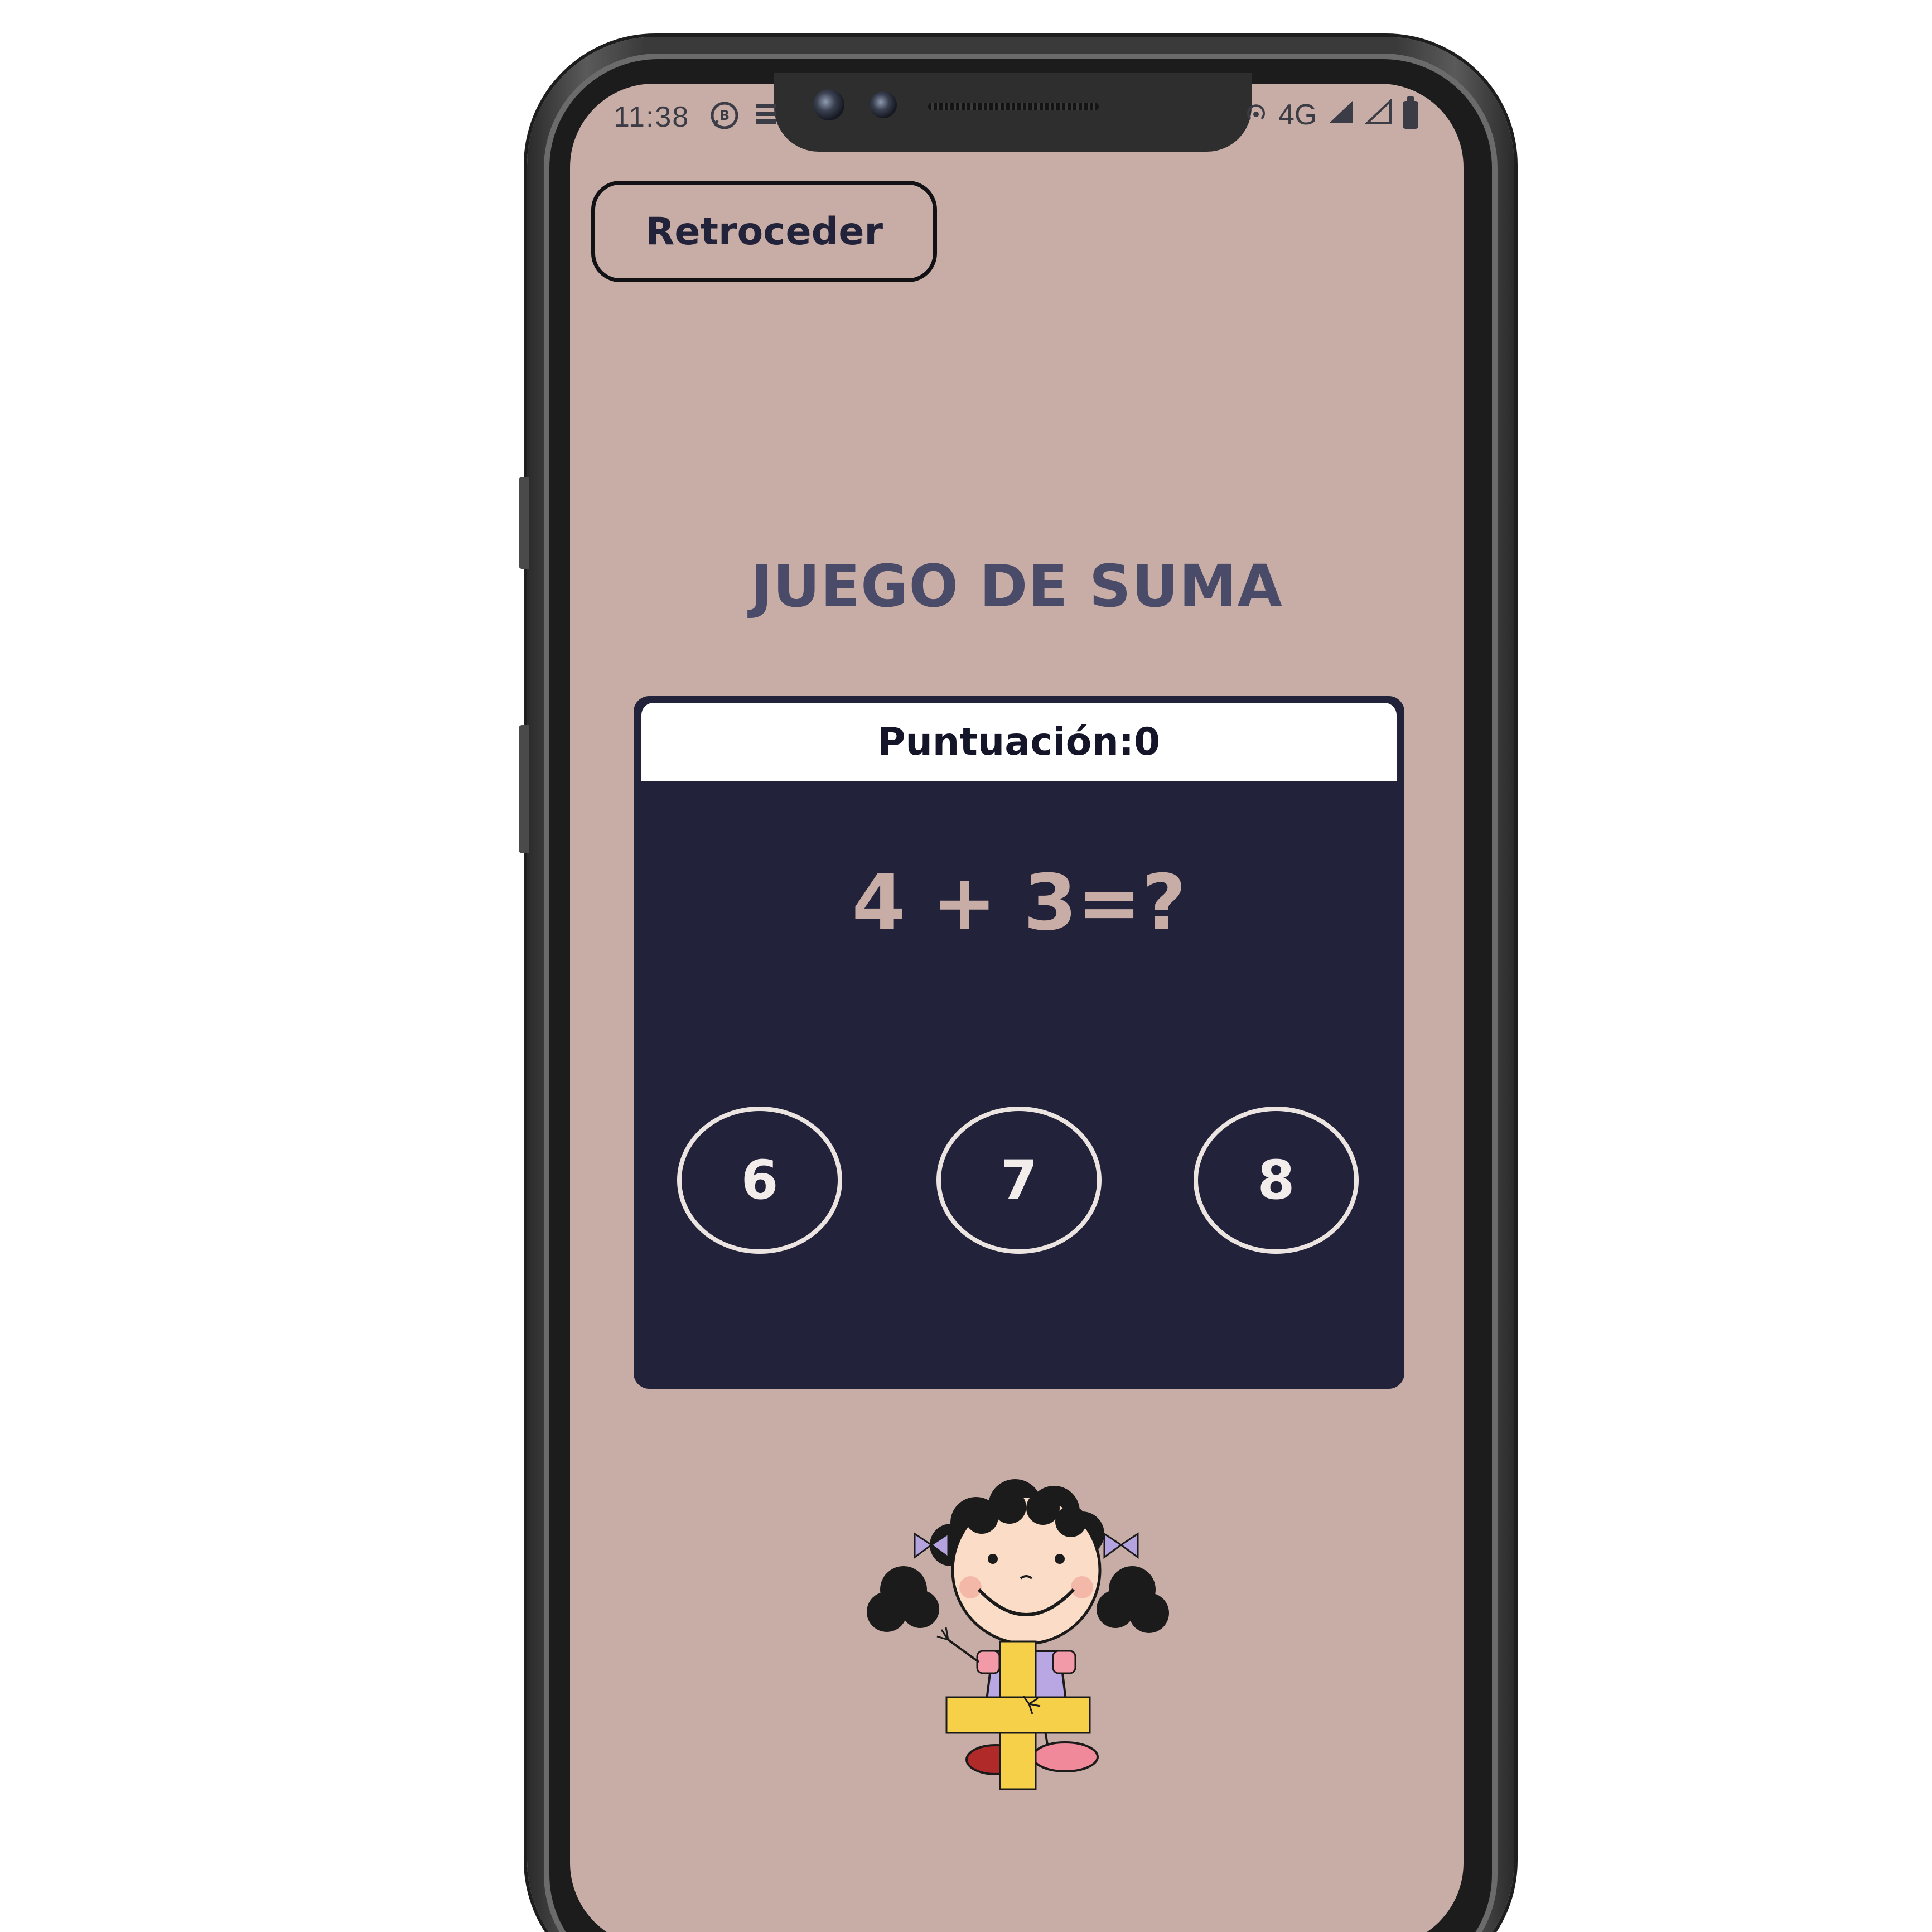 The width and height of the screenshot is (1932, 1932). I want to click on svg-text: B, so click(724, 115).